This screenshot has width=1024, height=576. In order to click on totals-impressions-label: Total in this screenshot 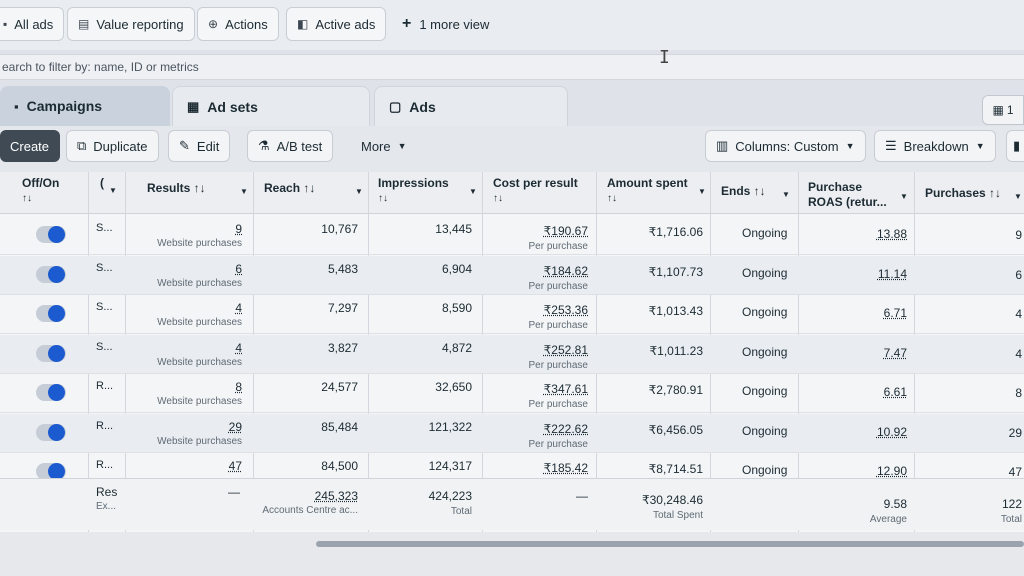, I will do `click(461, 511)`.